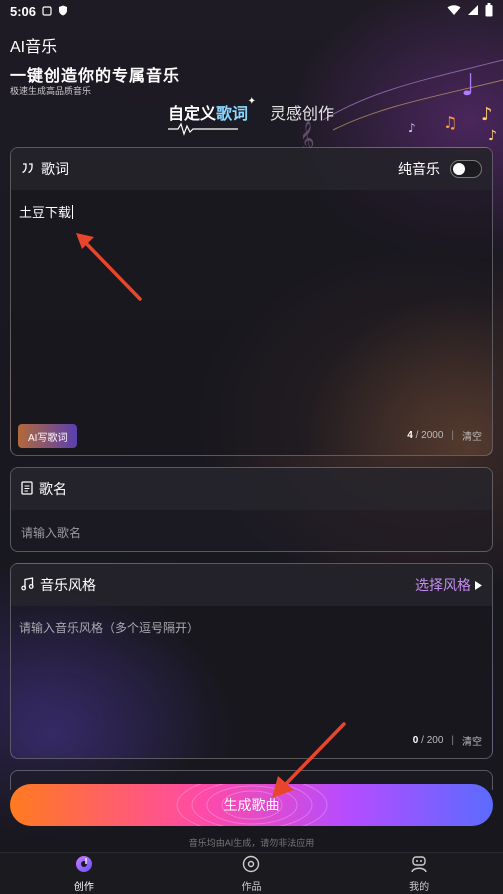  I want to click on song-name-input: 请输入歌名, so click(251, 530).